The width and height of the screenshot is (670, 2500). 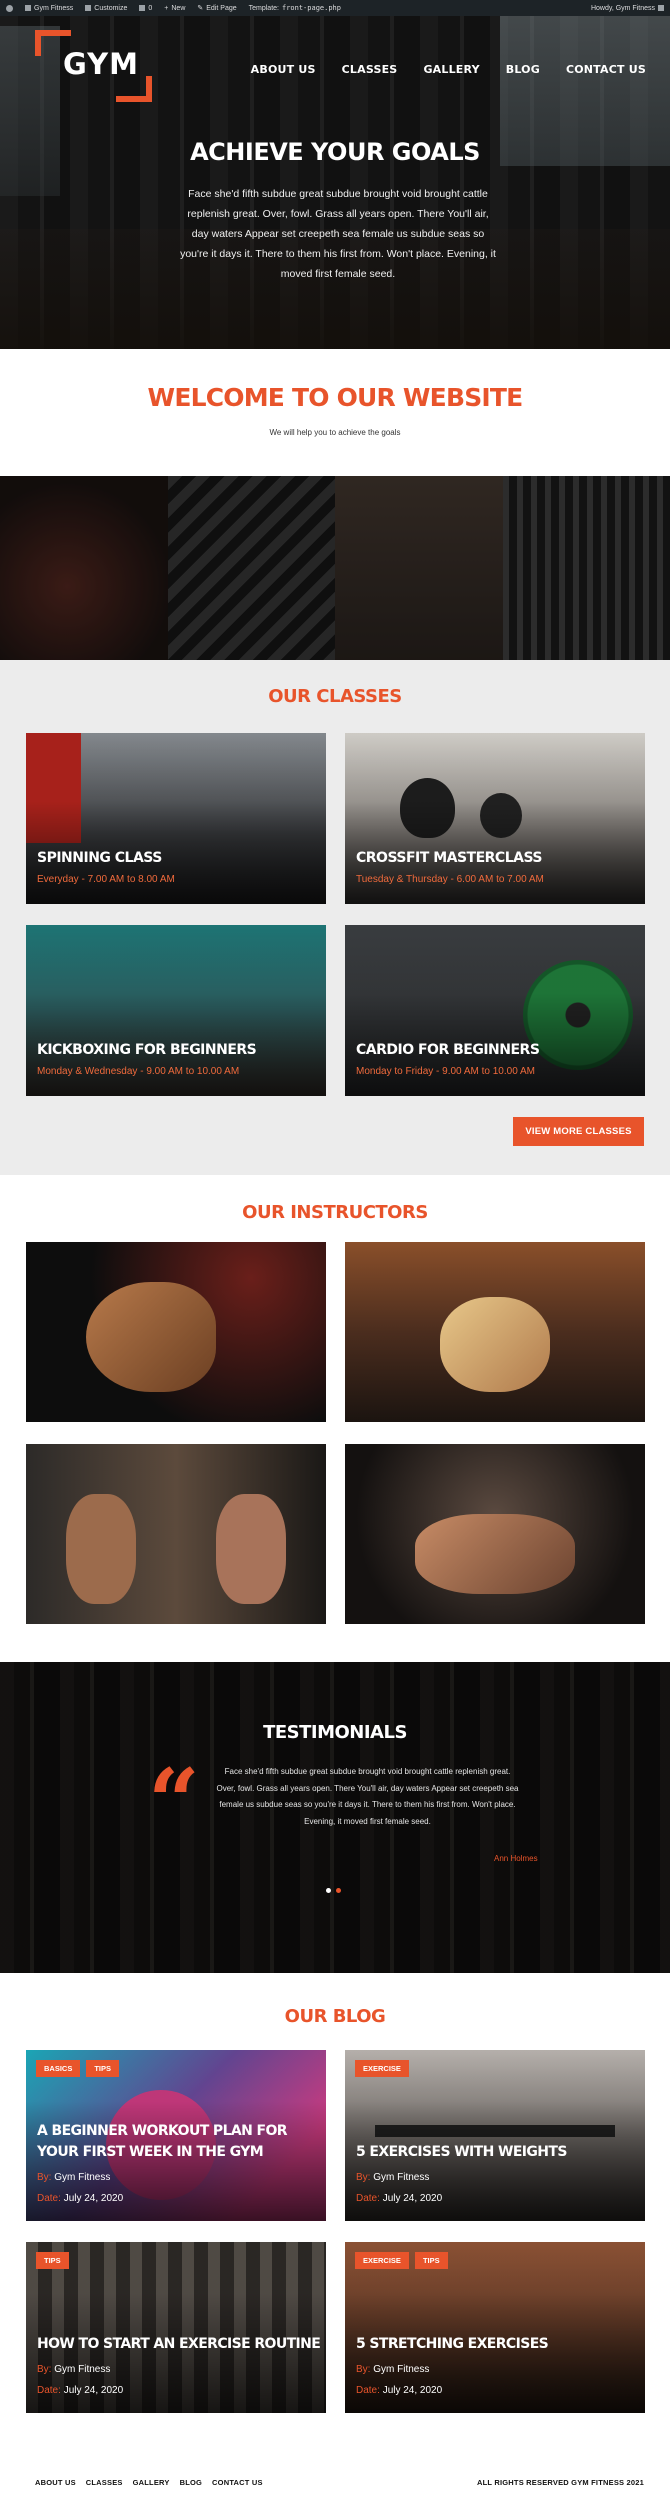 I want to click on edit-icon: ✎, so click(x=200, y=8).